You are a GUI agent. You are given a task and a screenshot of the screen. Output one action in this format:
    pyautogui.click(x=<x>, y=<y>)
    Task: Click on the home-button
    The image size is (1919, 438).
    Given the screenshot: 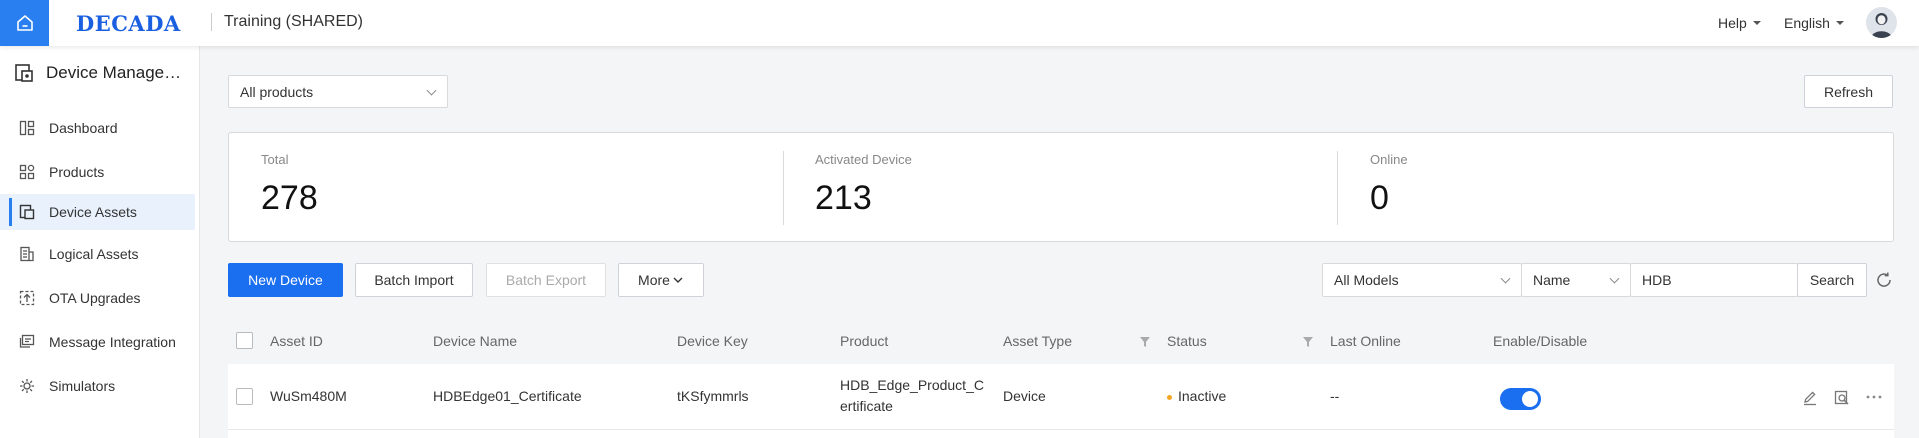 What is the action you would take?
    pyautogui.click(x=24, y=23)
    